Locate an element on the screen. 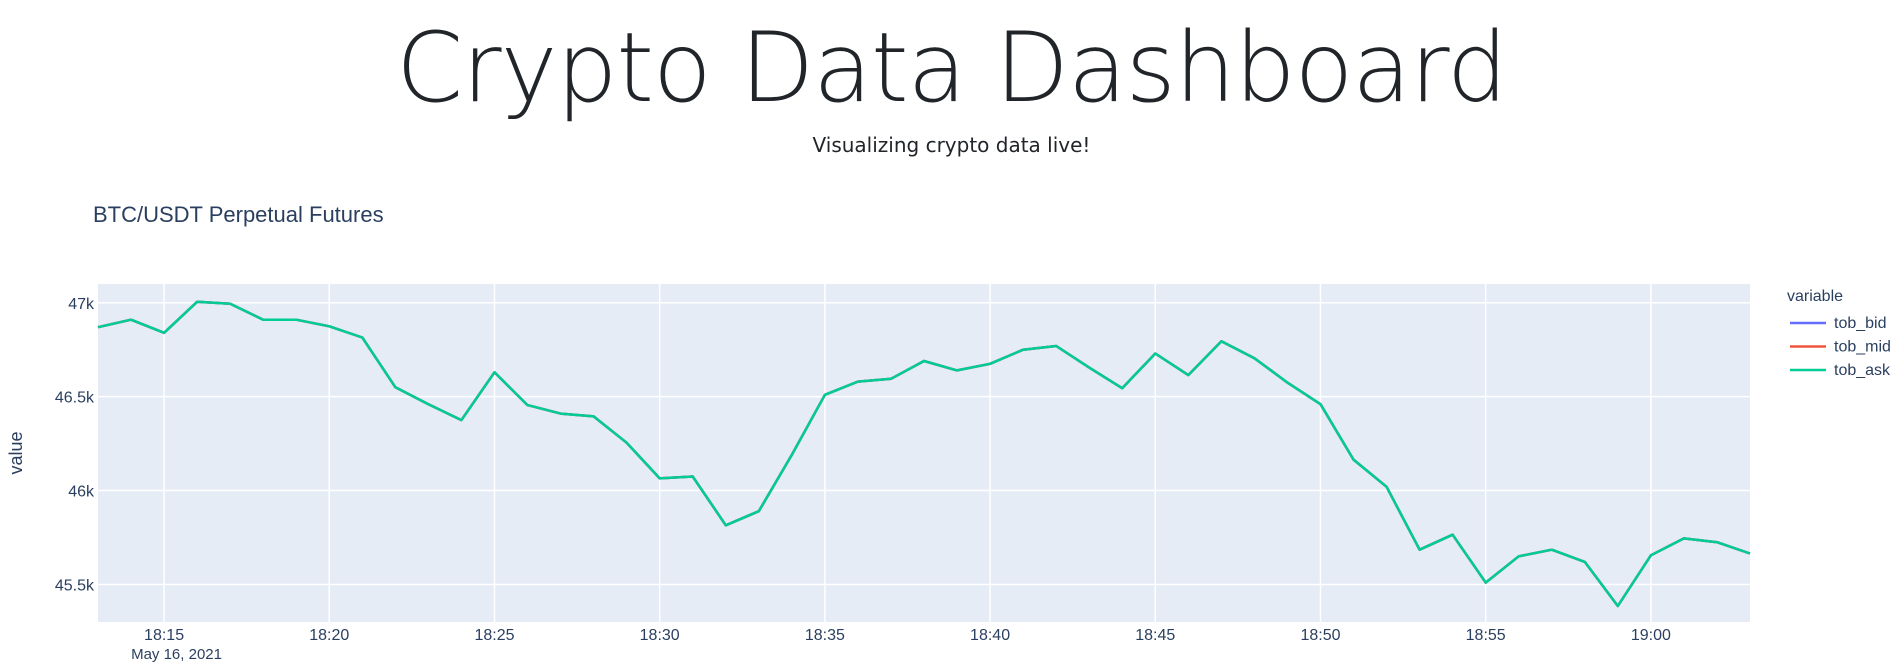  y-tick-label: 45.5k is located at coordinates (75, 585).